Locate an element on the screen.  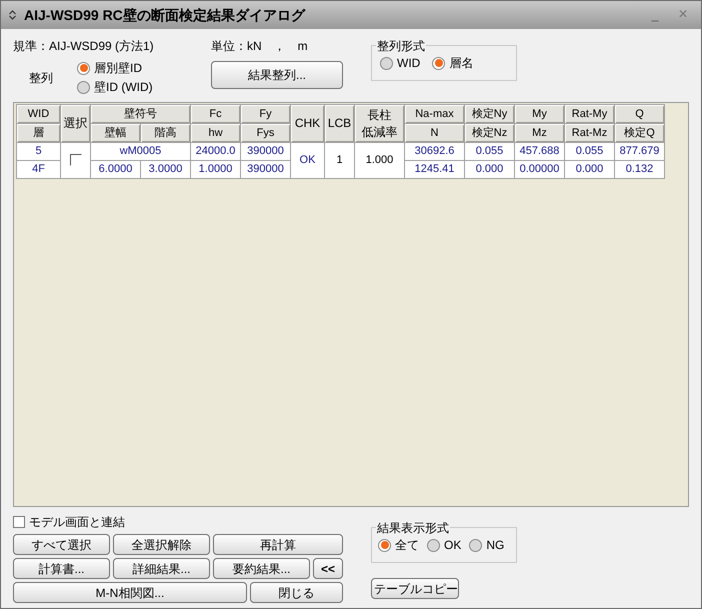
table-cell: OK is located at coordinates (307, 160).